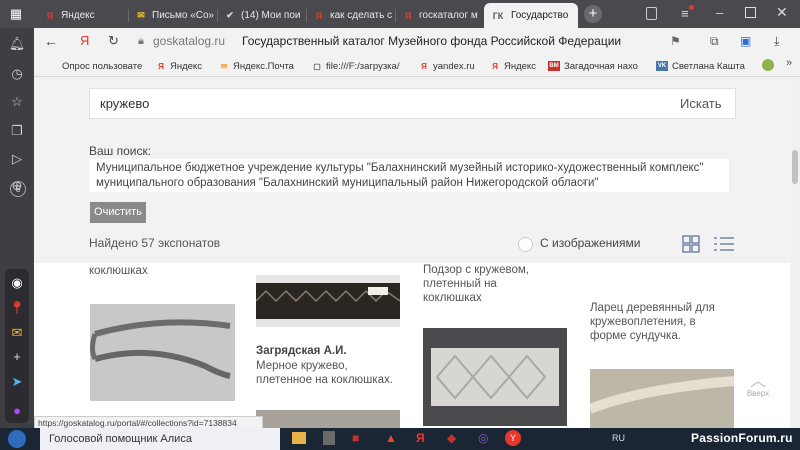 The height and width of the screenshot is (450, 800). Describe the element at coordinates (531, 15) in the screenshot. I see `tab-goskatalog: ГК Государство` at that location.